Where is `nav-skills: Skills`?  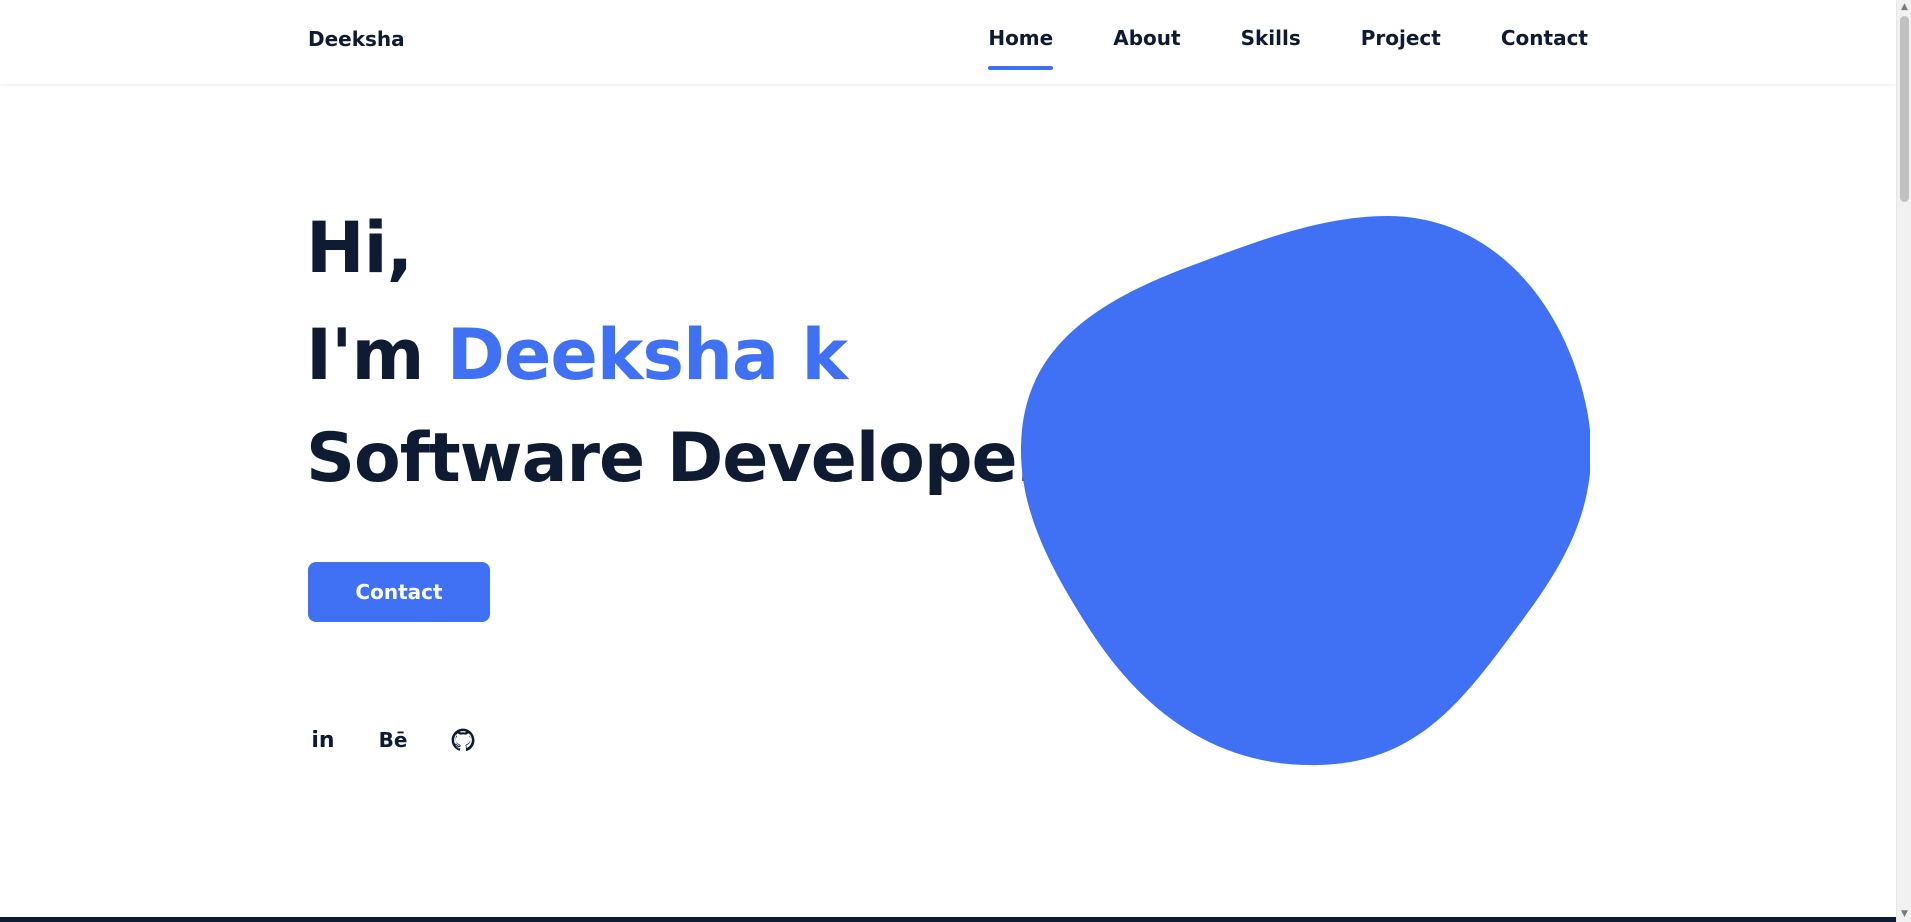
nav-skills: Skills is located at coordinates (1271, 48).